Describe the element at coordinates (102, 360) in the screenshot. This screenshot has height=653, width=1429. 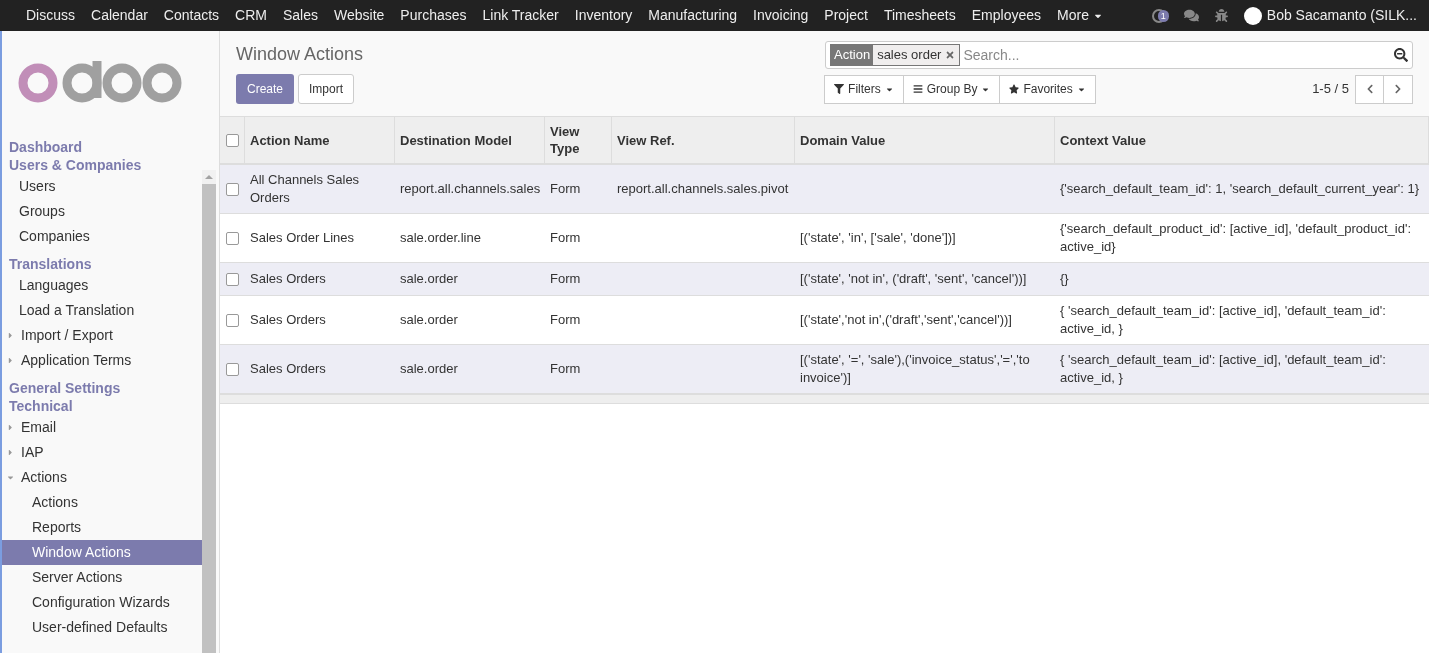
I see `sidebar-folder: Application Terms` at that location.